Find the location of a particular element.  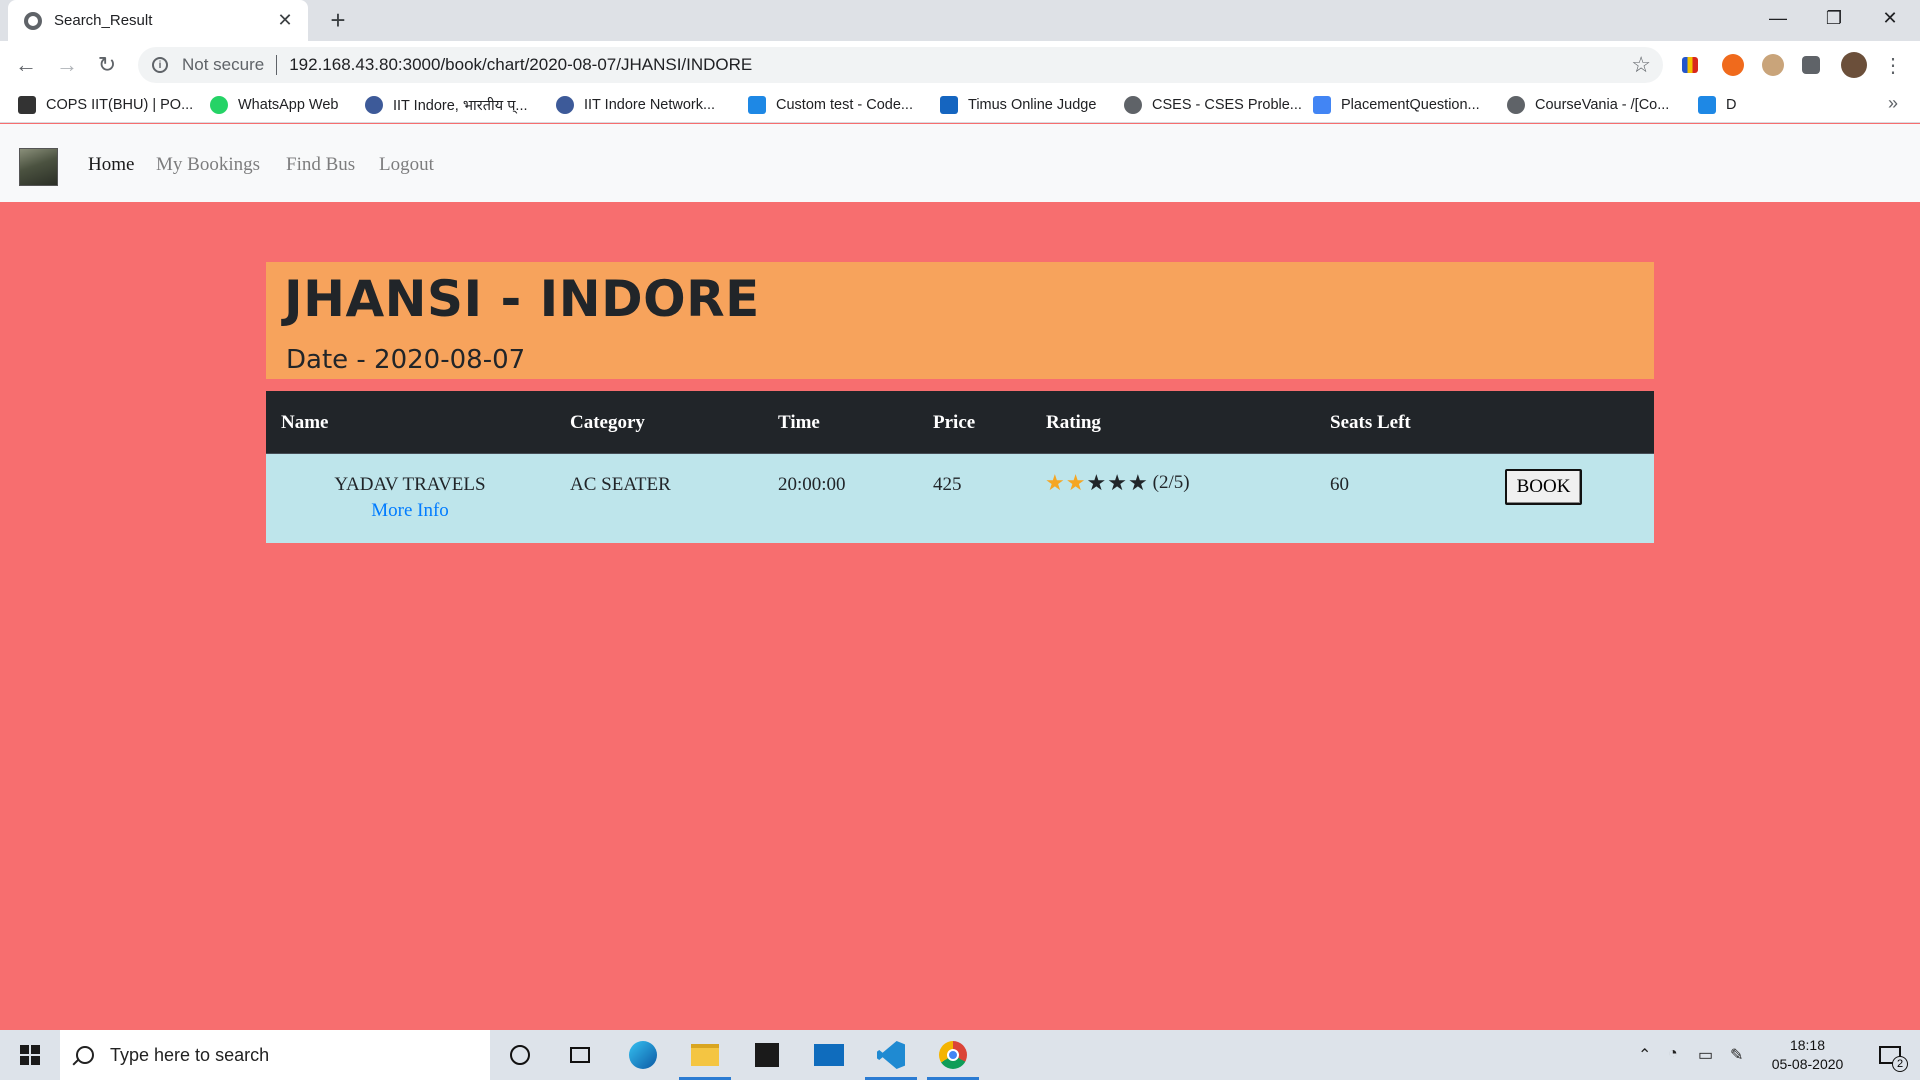

bookmark-item: WhatsApp Web is located at coordinates (274, 105).